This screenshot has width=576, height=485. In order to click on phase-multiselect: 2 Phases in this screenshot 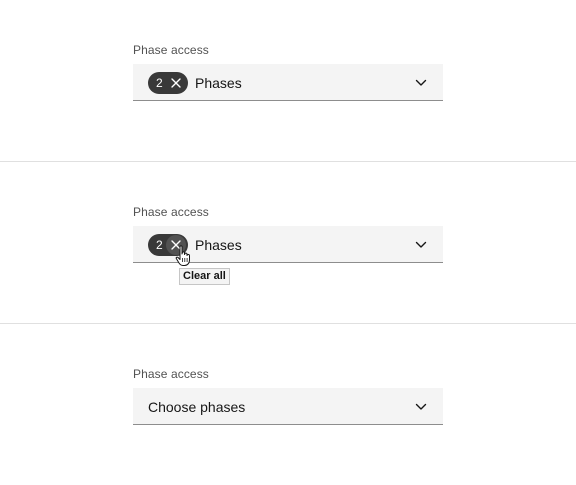, I will do `click(288, 82)`.